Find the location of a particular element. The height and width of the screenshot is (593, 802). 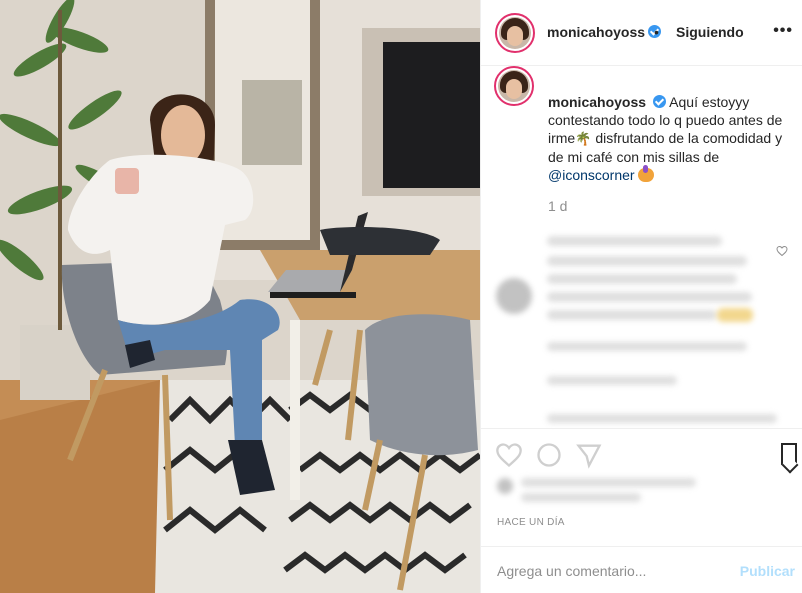

publish-button: Publicar is located at coordinates (767, 571).